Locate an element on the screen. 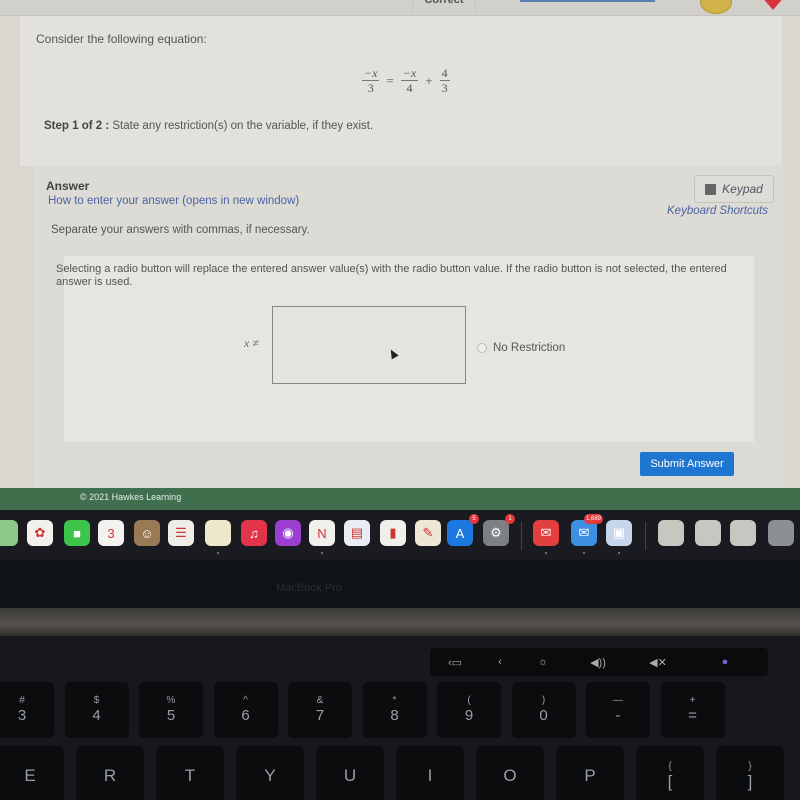 The image size is (800, 800). music-glyph: ♫ is located at coordinates (254, 533).